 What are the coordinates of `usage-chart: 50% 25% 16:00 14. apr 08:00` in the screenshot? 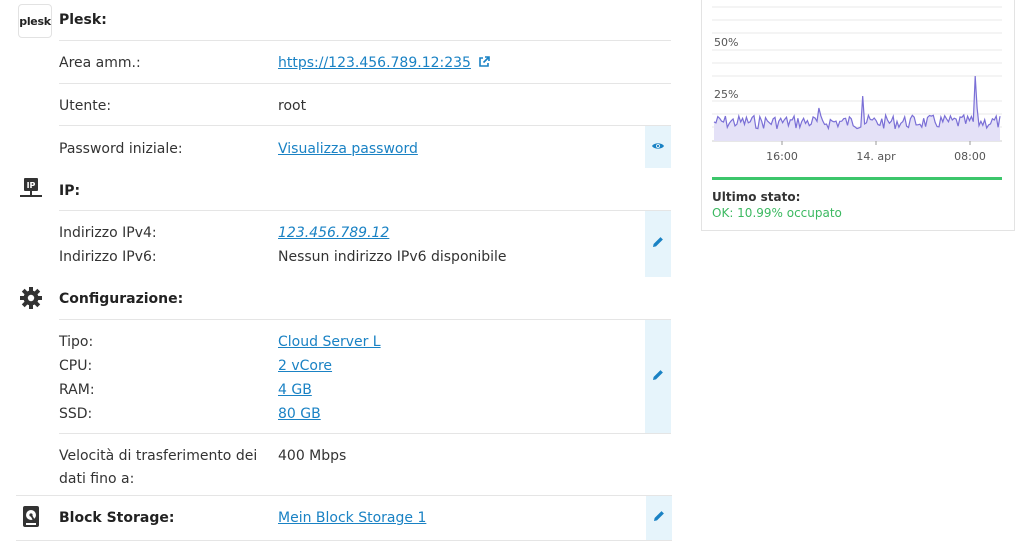 It's located at (857, 84).